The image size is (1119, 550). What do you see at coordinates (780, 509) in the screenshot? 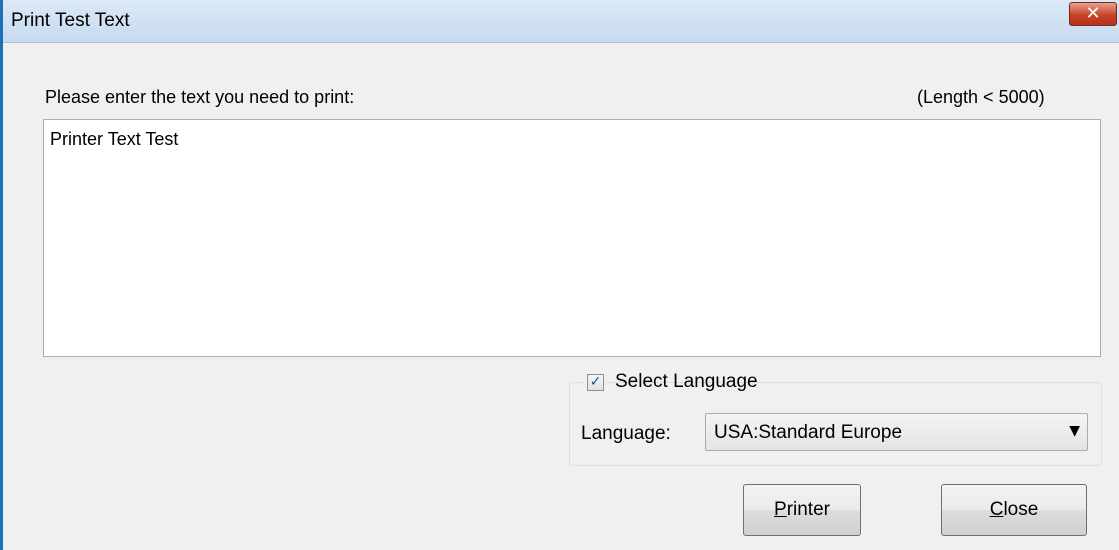
I see `printer-button-mnemonic: P` at bounding box center [780, 509].